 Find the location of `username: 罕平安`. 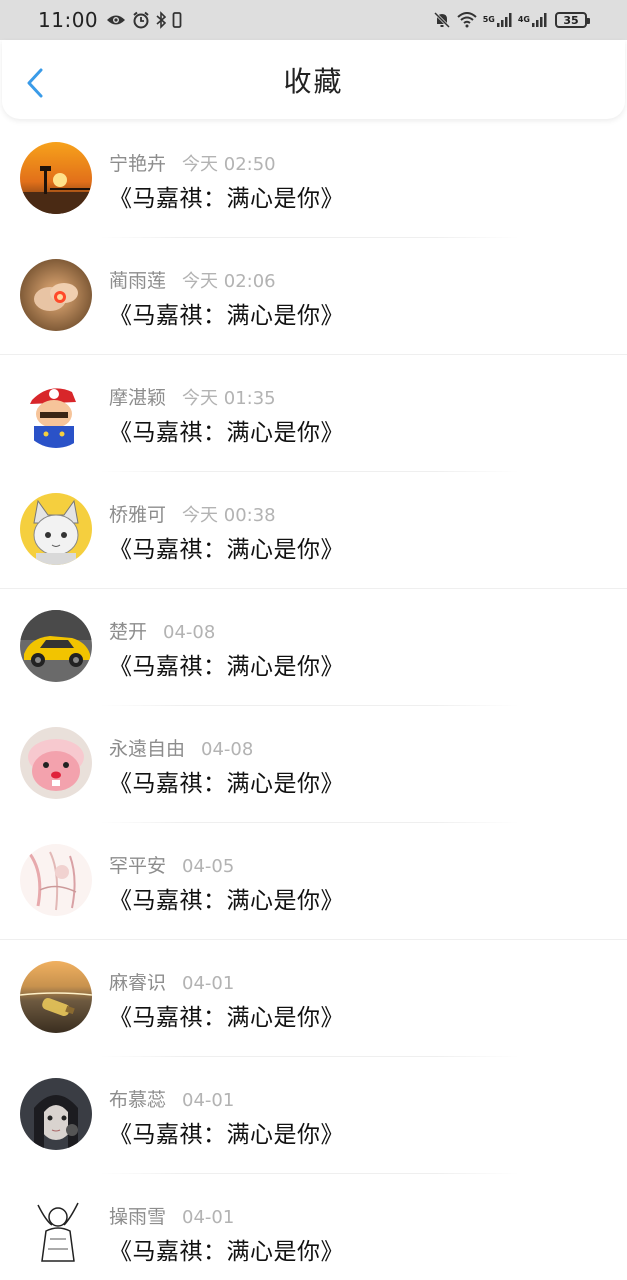

username: 罕平安 is located at coordinates (138, 866).